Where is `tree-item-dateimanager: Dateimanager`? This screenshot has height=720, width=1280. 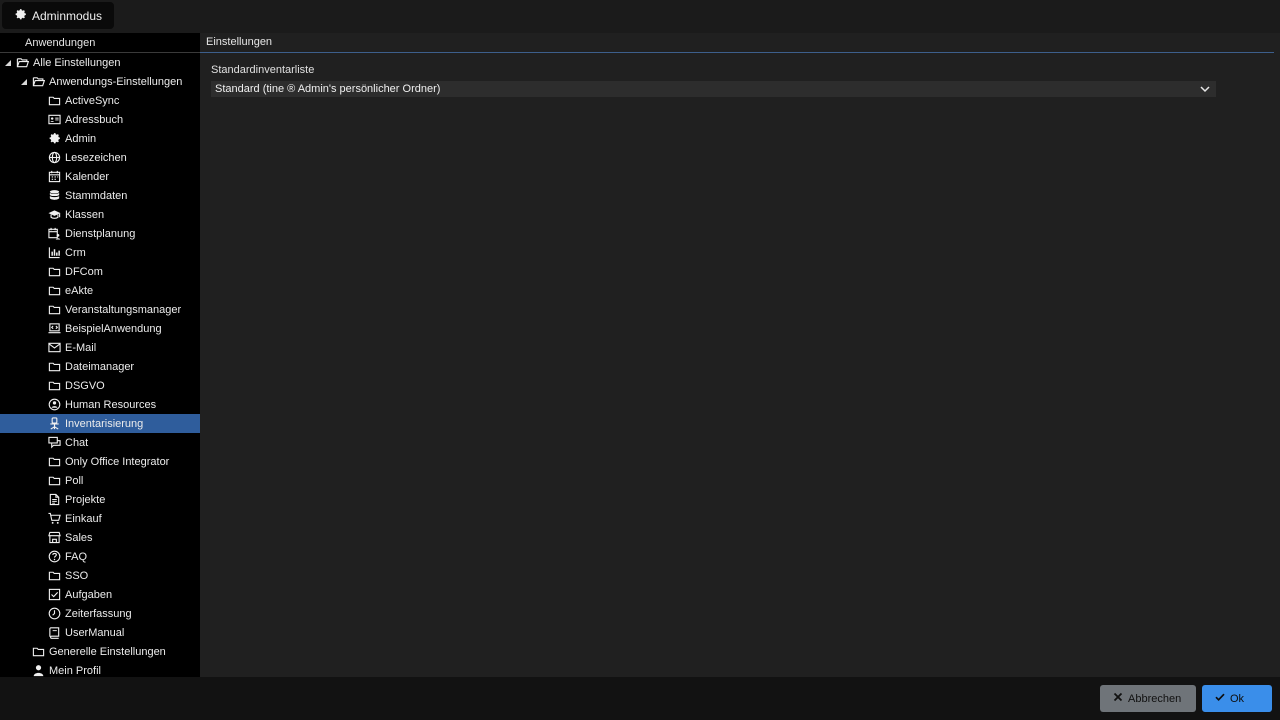
tree-item-dateimanager: Dateimanager is located at coordinates (100, 366).